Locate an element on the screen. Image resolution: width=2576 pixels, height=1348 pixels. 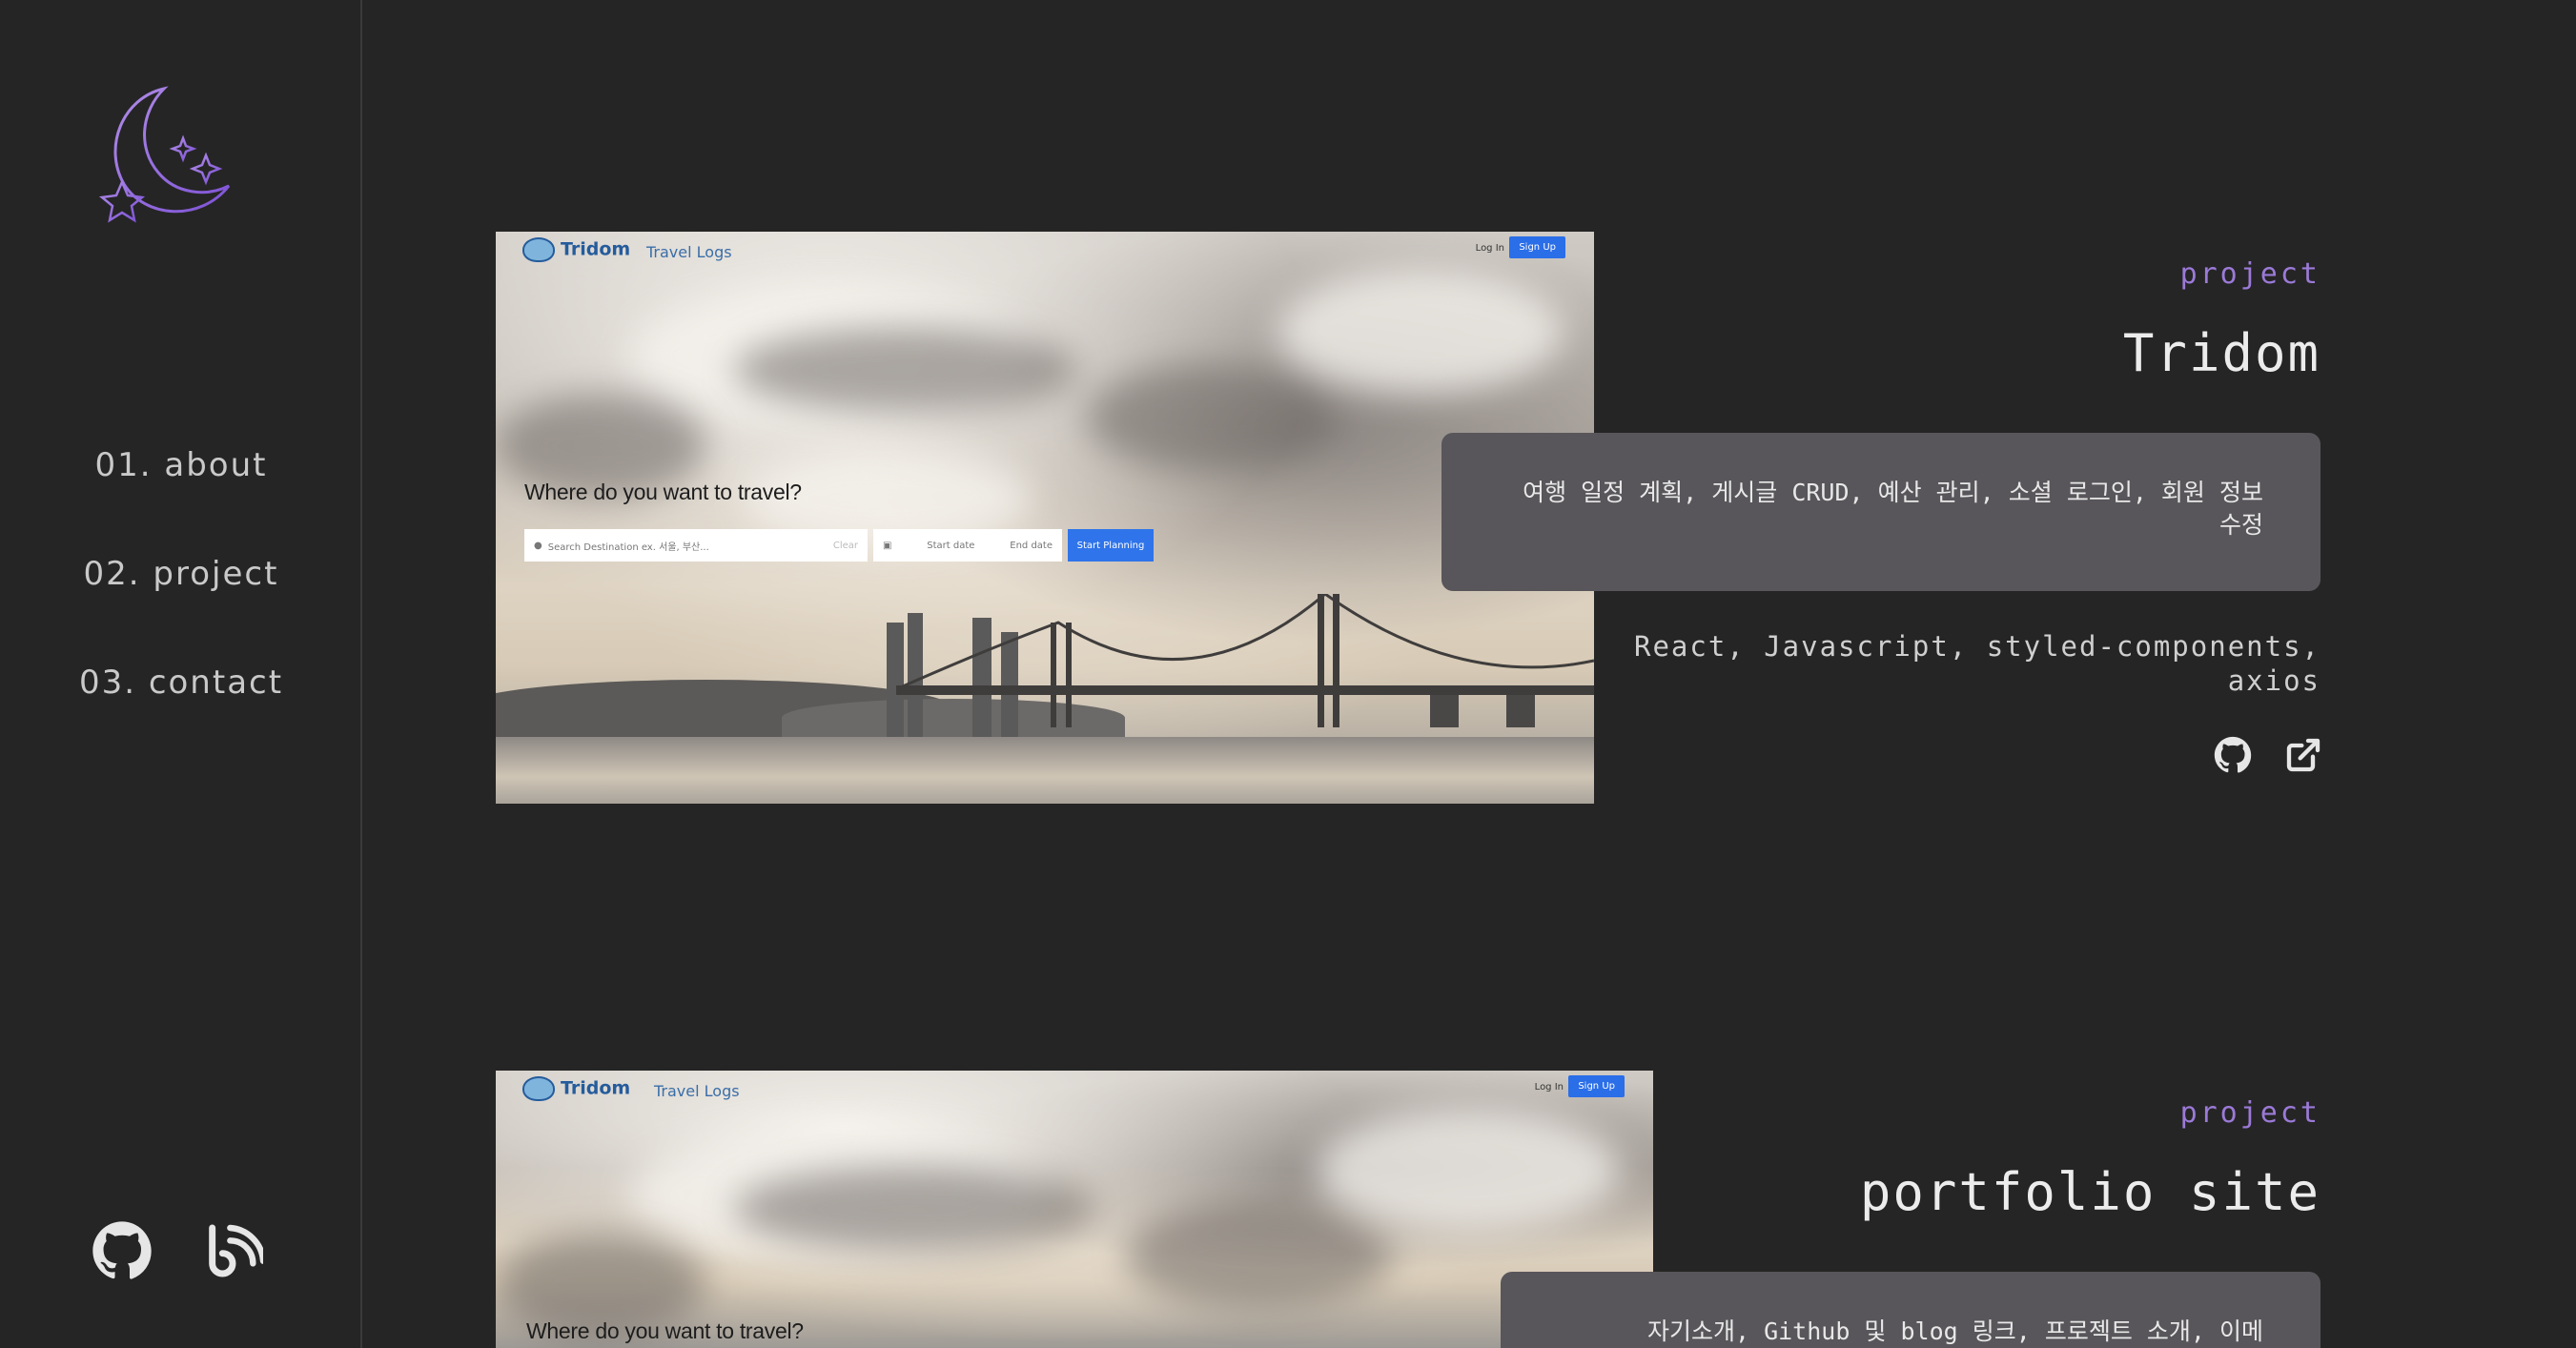
external-link-icon is located at coordinates (2303, 755).